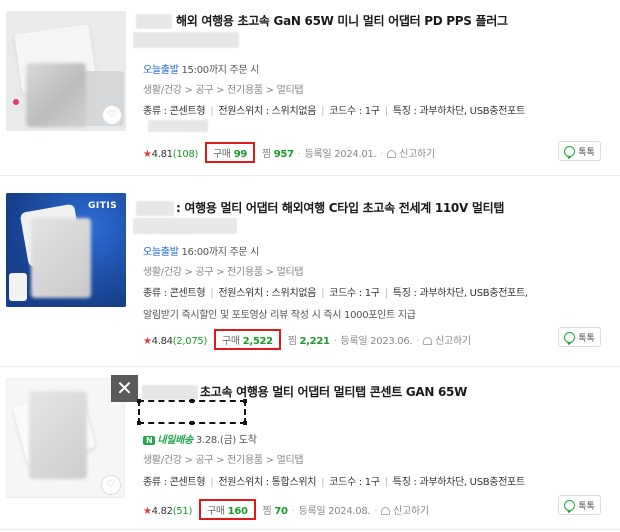 Image resolution: width=620 pixels, height=532 pixels. I want to click on rating: 4.82, so click(162, 511).